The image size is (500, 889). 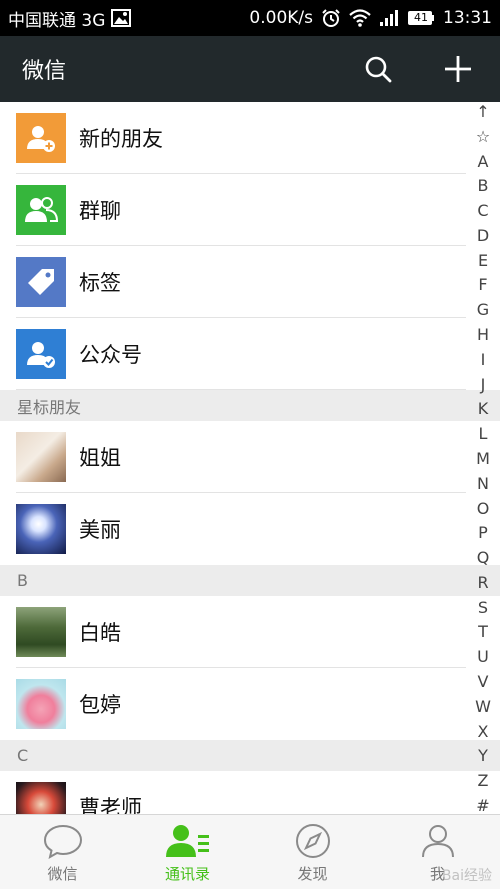 What do you see at coordinates (100, 283) in the screenshot?
I see `function-label: 标签` at bounding box center [100, 283].